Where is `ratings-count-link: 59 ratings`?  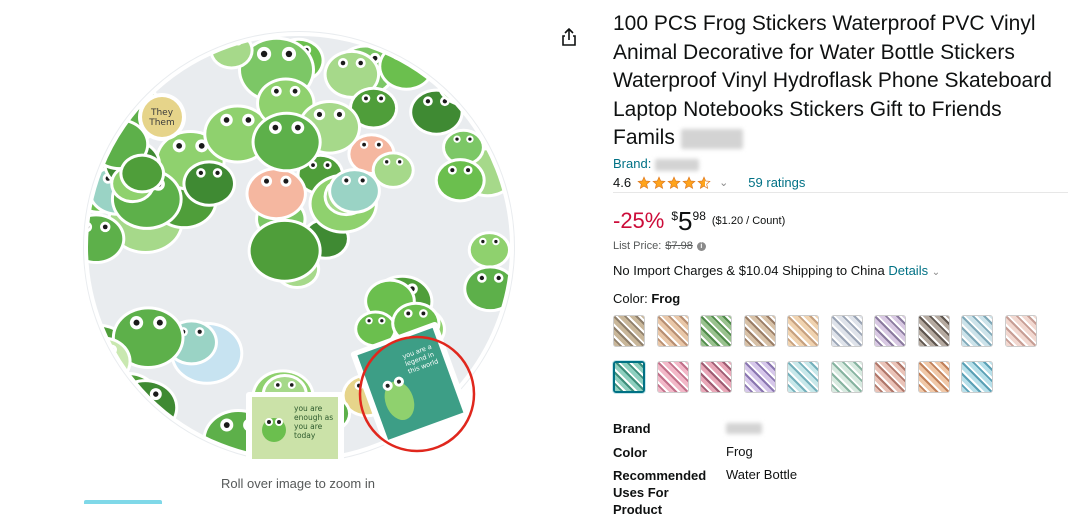
ratings-count-link: 59 ratings is located at coordinates (776, 182).